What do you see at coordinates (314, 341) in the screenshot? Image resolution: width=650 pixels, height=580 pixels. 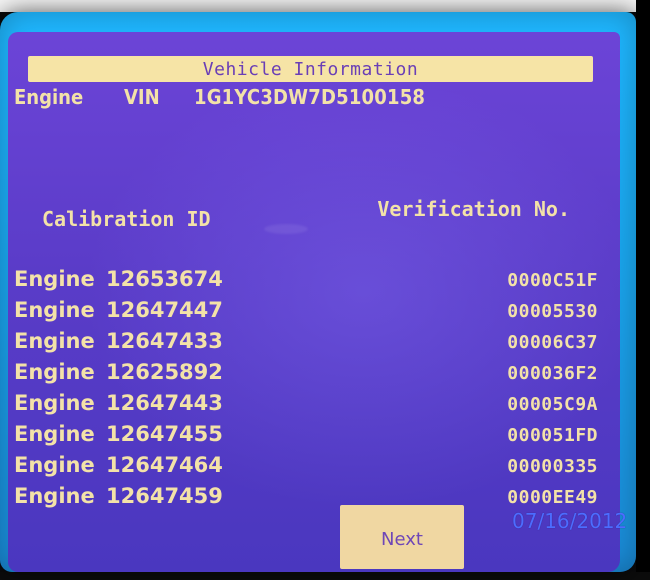 I see `table-row: Engine 12647433 00006C37` at bounding box center [314, 341].